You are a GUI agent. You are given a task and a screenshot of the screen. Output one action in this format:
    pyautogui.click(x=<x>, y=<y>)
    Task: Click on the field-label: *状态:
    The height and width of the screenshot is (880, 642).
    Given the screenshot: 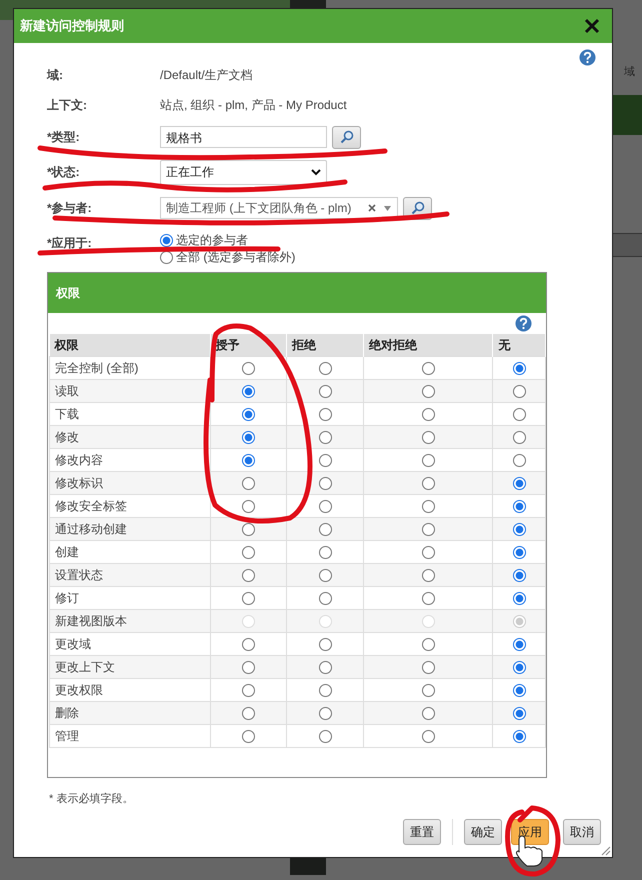 What is the action you would take?
    pyautogui.click(x=64, y=172)
    